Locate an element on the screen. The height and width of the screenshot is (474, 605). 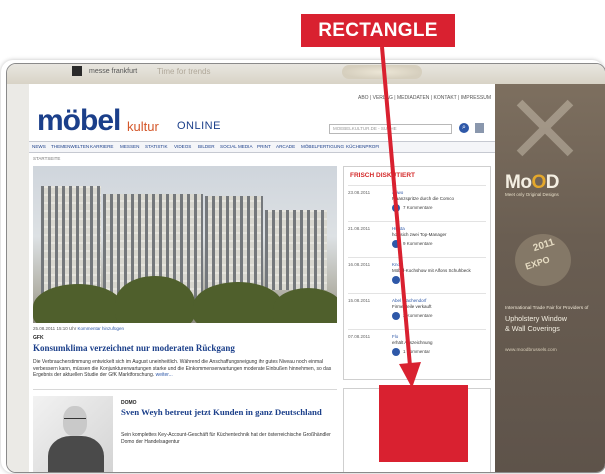
article1-tag: GFK is located at coordinates (38, 338).